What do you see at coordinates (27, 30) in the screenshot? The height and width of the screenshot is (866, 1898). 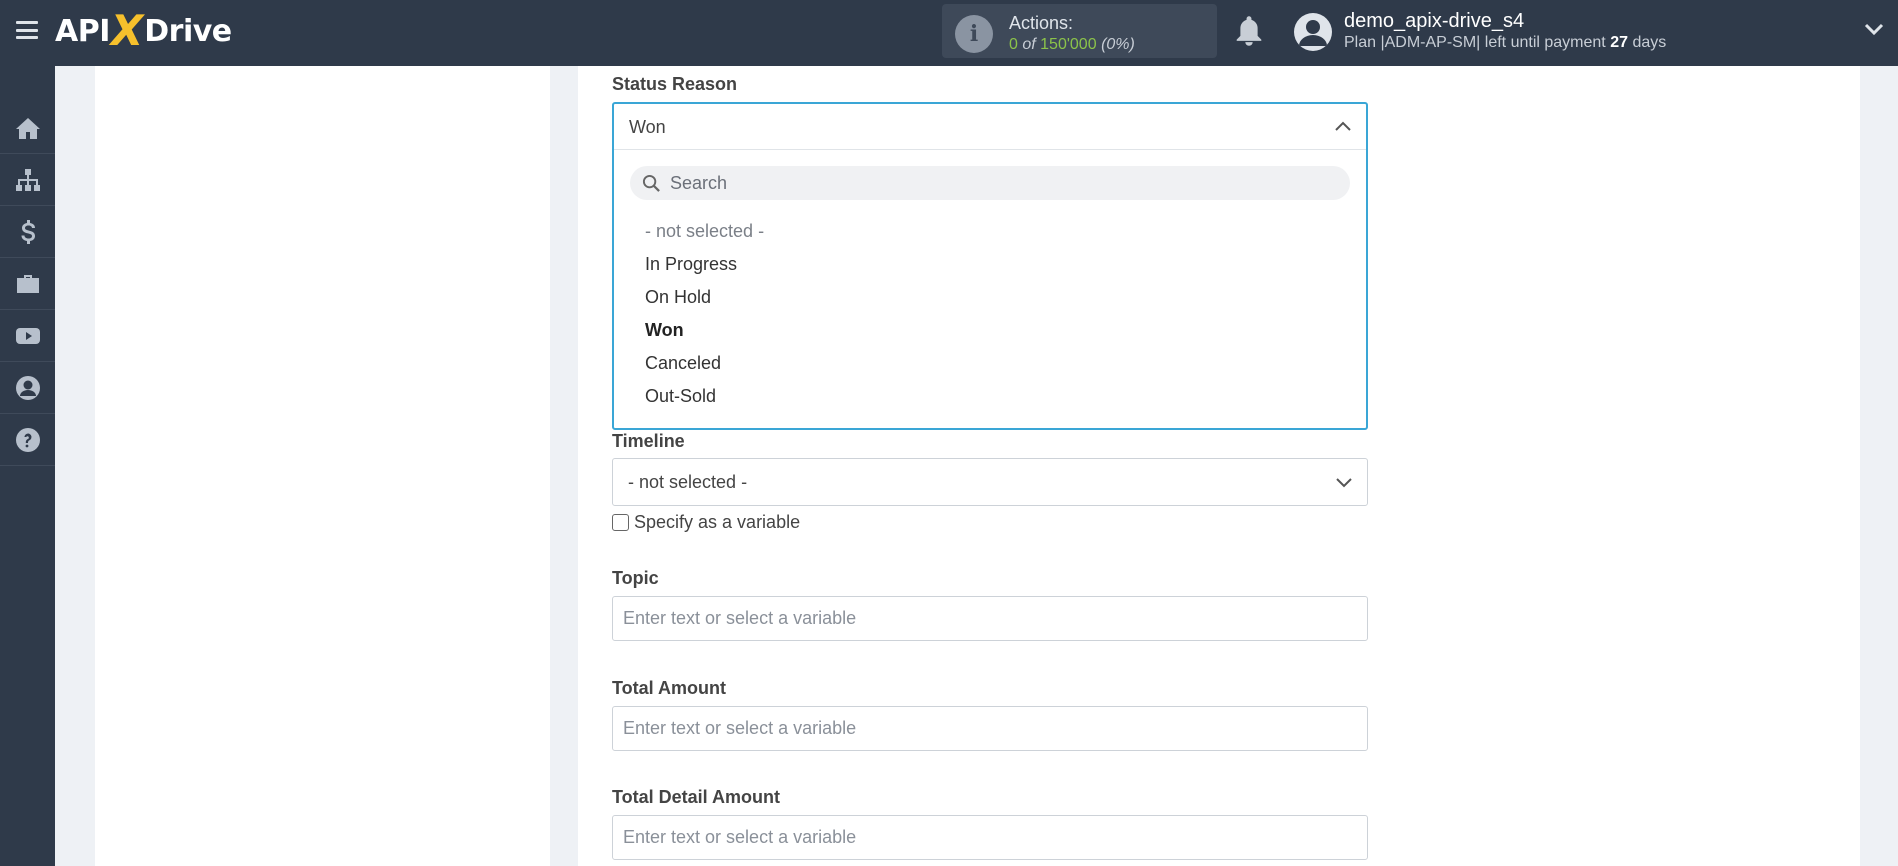 I see `menu-icon` at bounding box center [27, 30].